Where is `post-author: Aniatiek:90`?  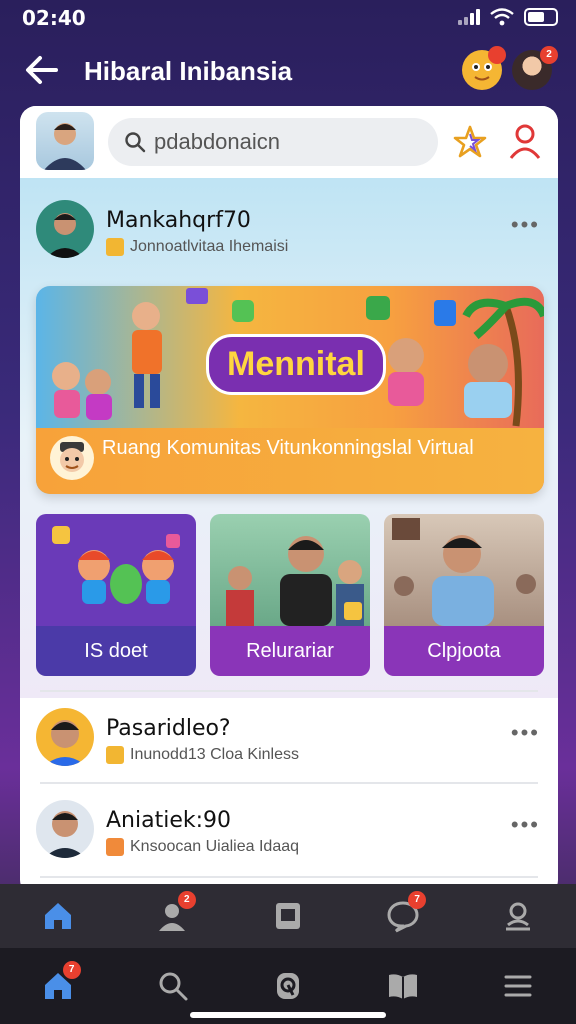
post-author: Aniatiek:90 is located at coordinates (168, 820).